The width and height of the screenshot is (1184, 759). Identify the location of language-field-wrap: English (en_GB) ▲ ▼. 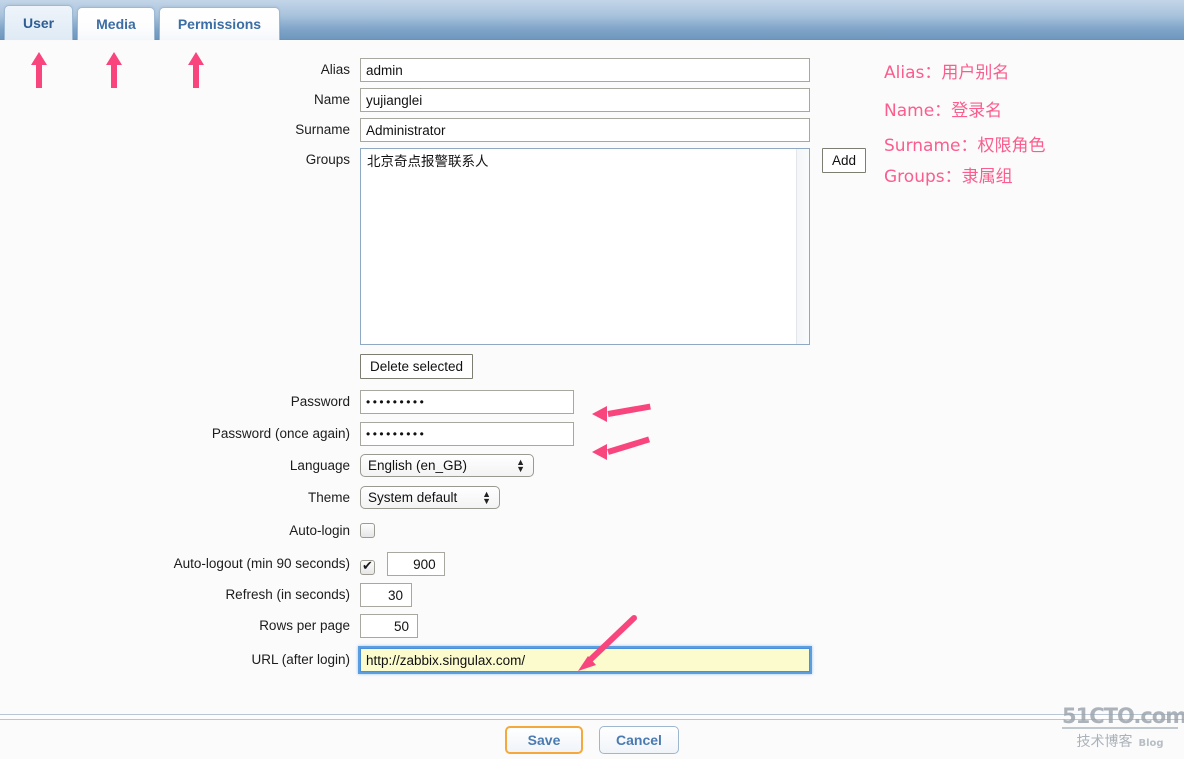
(447, 465).